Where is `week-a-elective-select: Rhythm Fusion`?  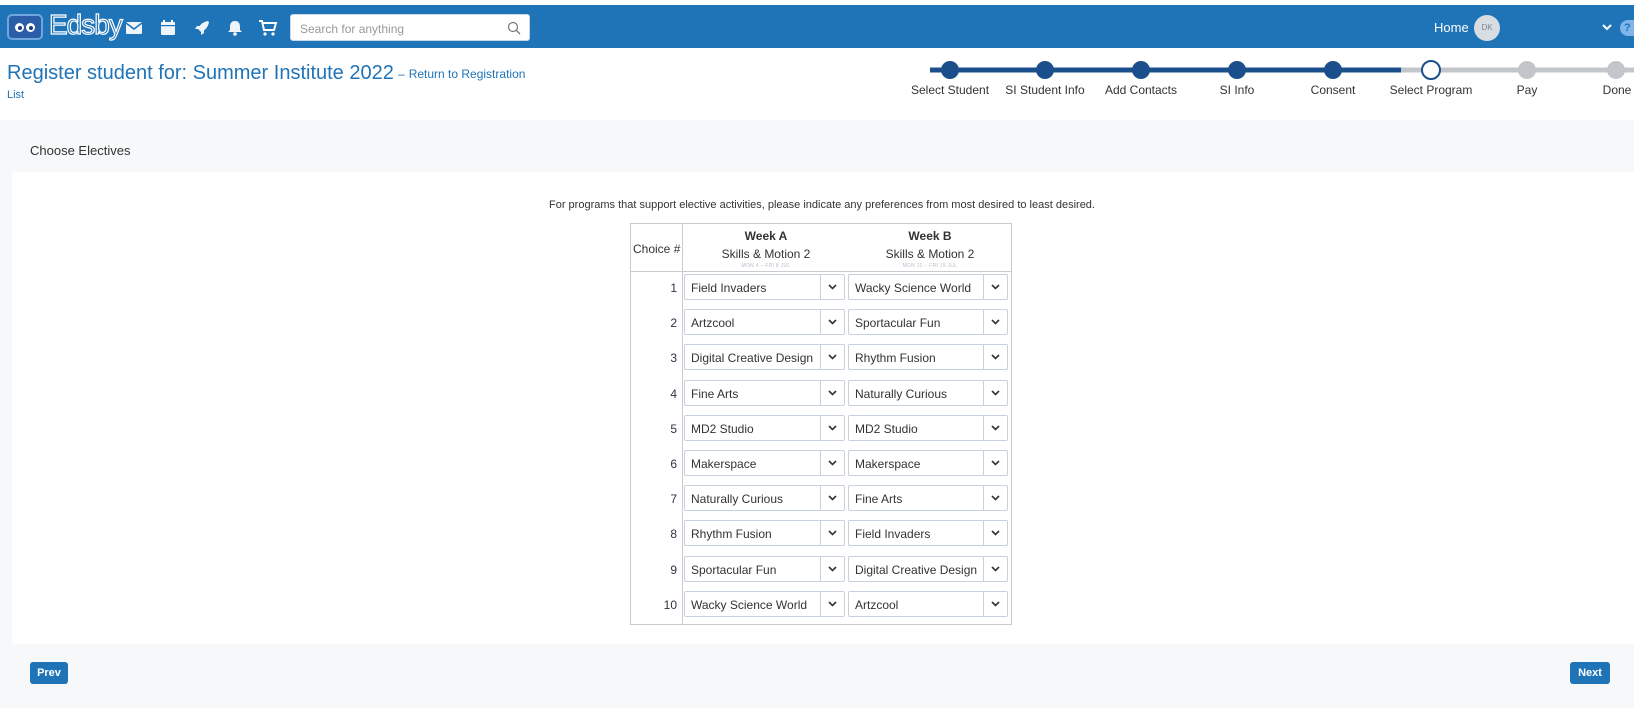 week-a-elective-select: Rhythm Fusion is located at coordinates (764, 533).